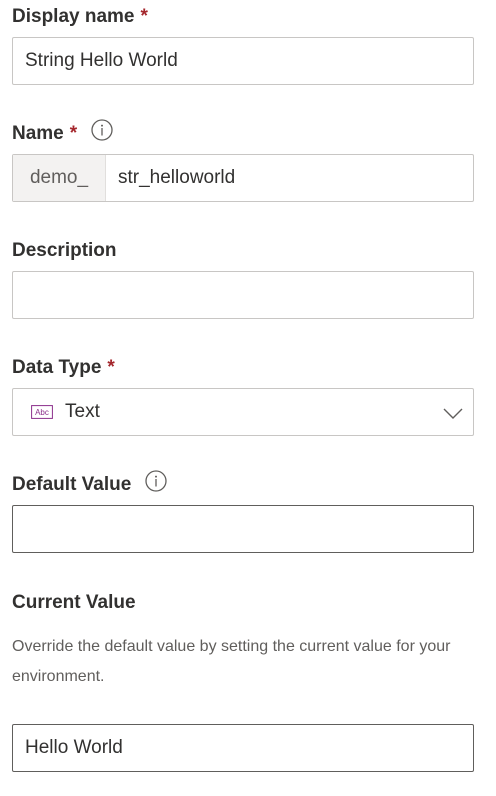 The height and width of the screenshot is (796, 496). What do you see at coordinates (170, 178) in the screenshot?
I see `name-input: str_helloworld` at bounding box center [170, 178].